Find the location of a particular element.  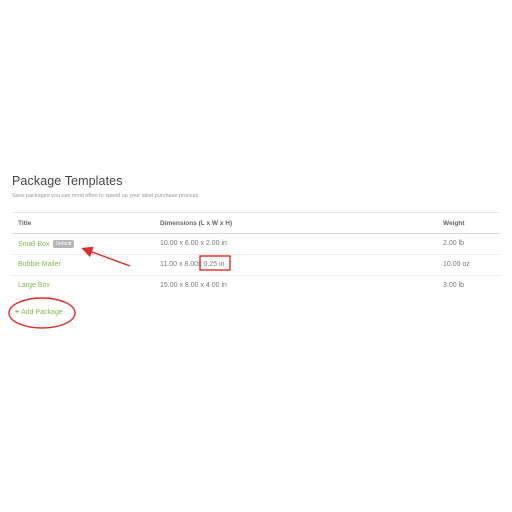

header-title: Title is located at coordinates (25, 223).